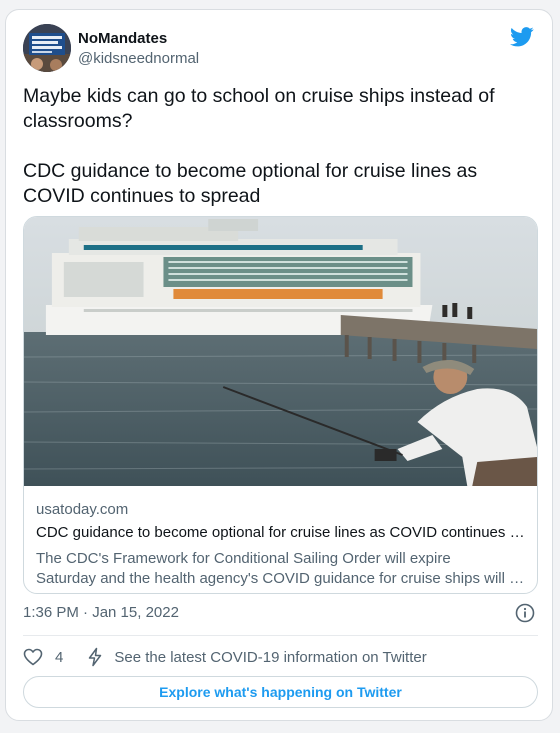  Describe the element at coordinates (138, 58) in the screenshot. I see `author-handle: @kidsneednormal` at that location.